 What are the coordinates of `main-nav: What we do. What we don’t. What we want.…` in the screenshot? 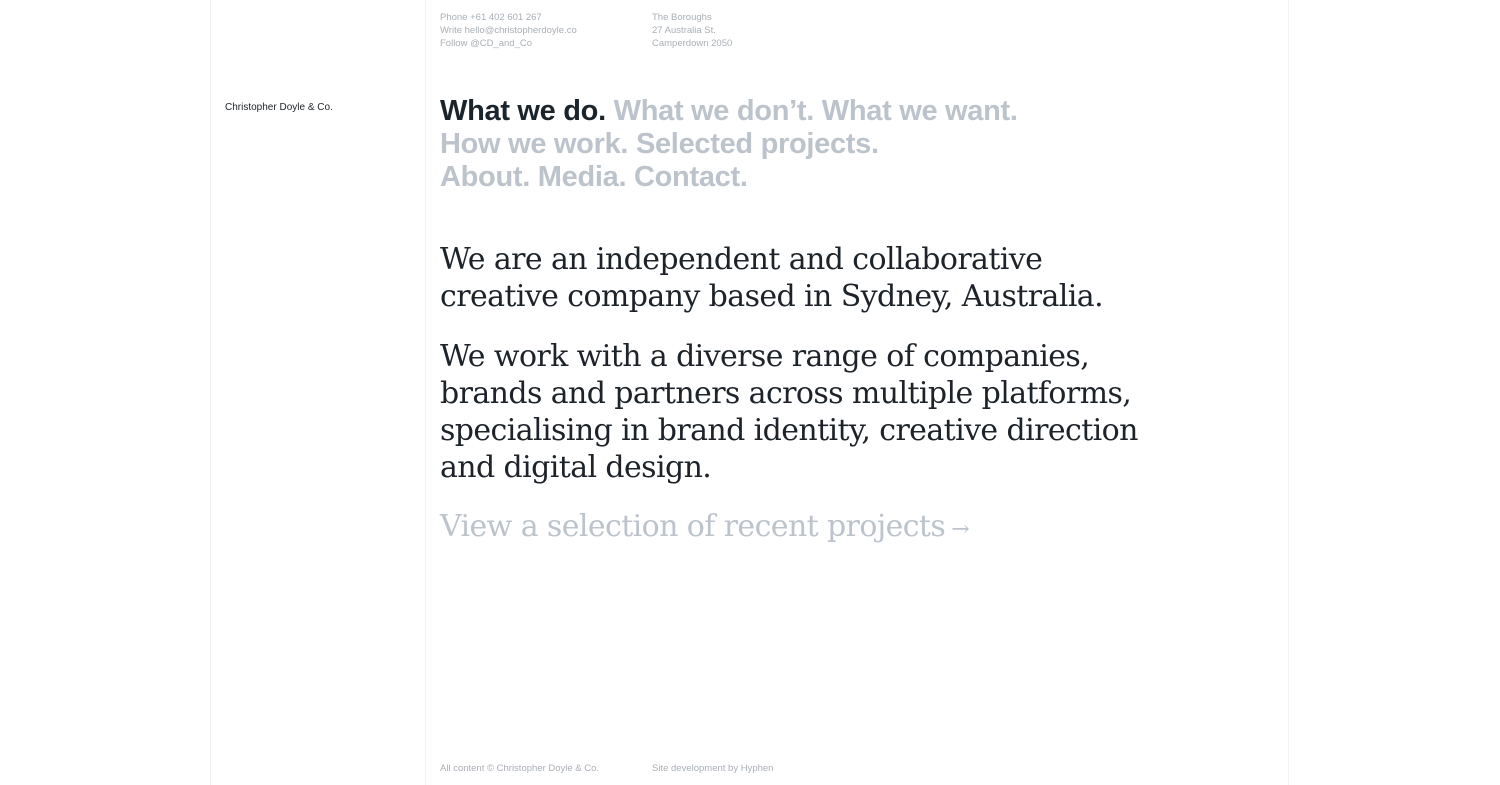 It's located at (840, 144).